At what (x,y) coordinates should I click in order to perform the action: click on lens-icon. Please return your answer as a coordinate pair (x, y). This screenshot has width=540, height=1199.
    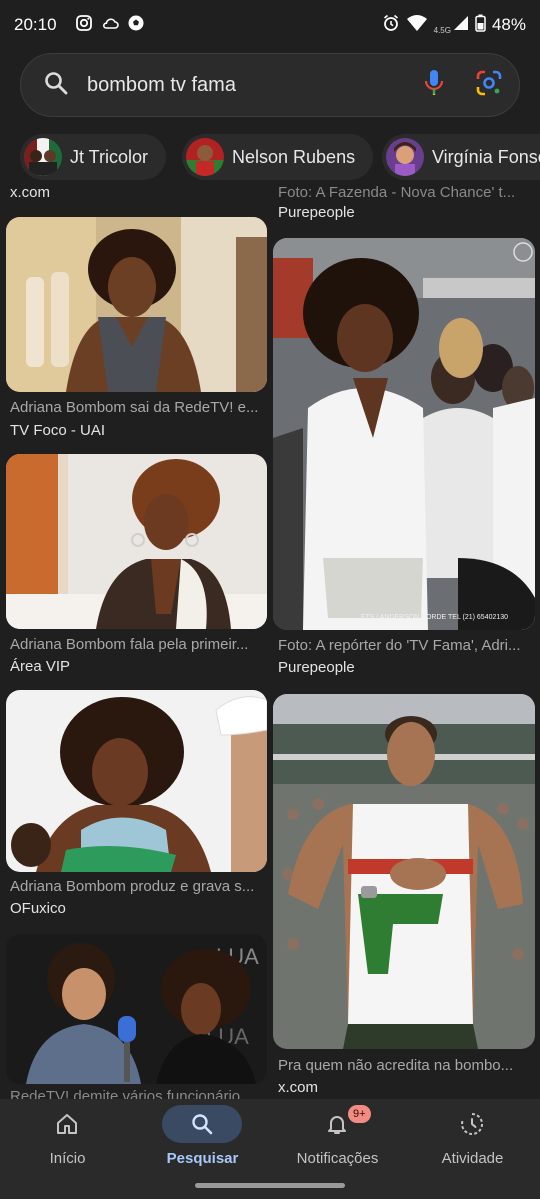
    Looking at the image, I should click on (489, 85).